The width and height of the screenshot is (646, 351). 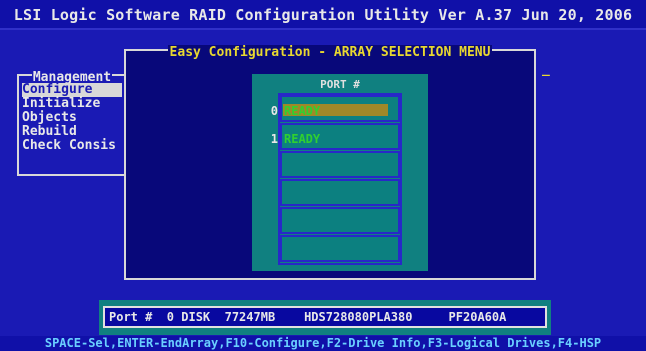 I want to click on menu-item-initialize: Initialize, so click(x=72, y=104).